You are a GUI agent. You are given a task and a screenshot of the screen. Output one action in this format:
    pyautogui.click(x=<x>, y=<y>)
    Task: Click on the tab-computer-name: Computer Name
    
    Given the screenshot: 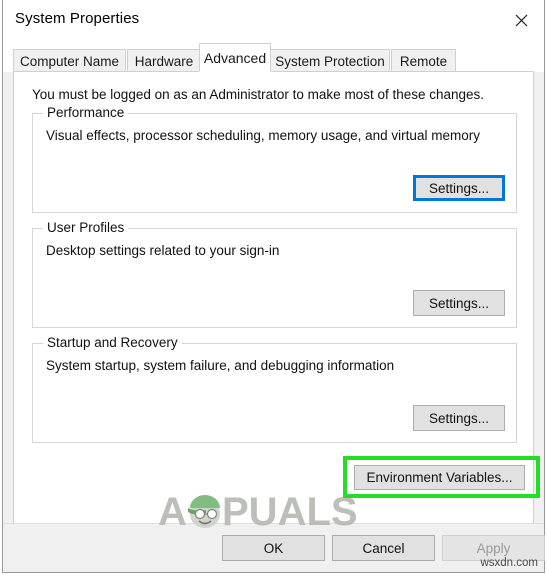 What is the action you would take?
    pyautogui.click(x=69, y=60)
    